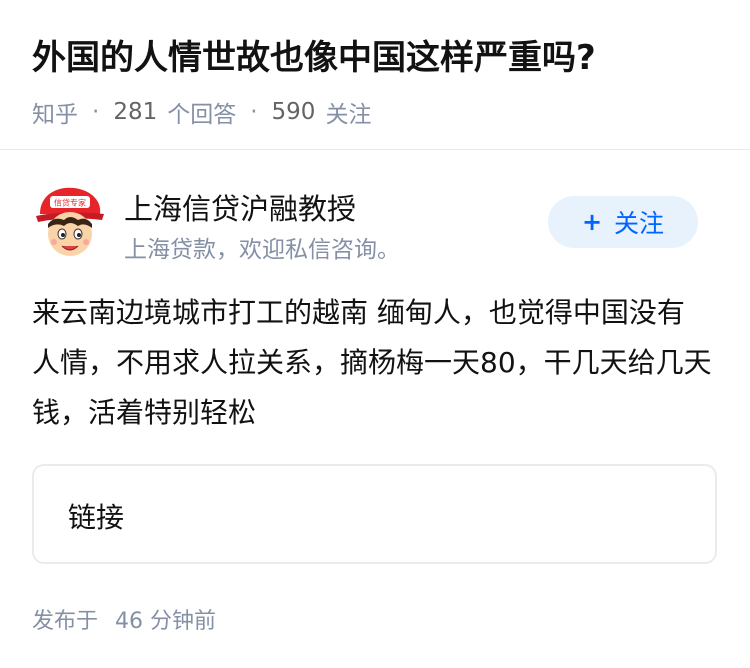  Describe the element at coordinates (70, 203) in the screenshot. I see `avatar-badge-text: 信贷专家` at that location.